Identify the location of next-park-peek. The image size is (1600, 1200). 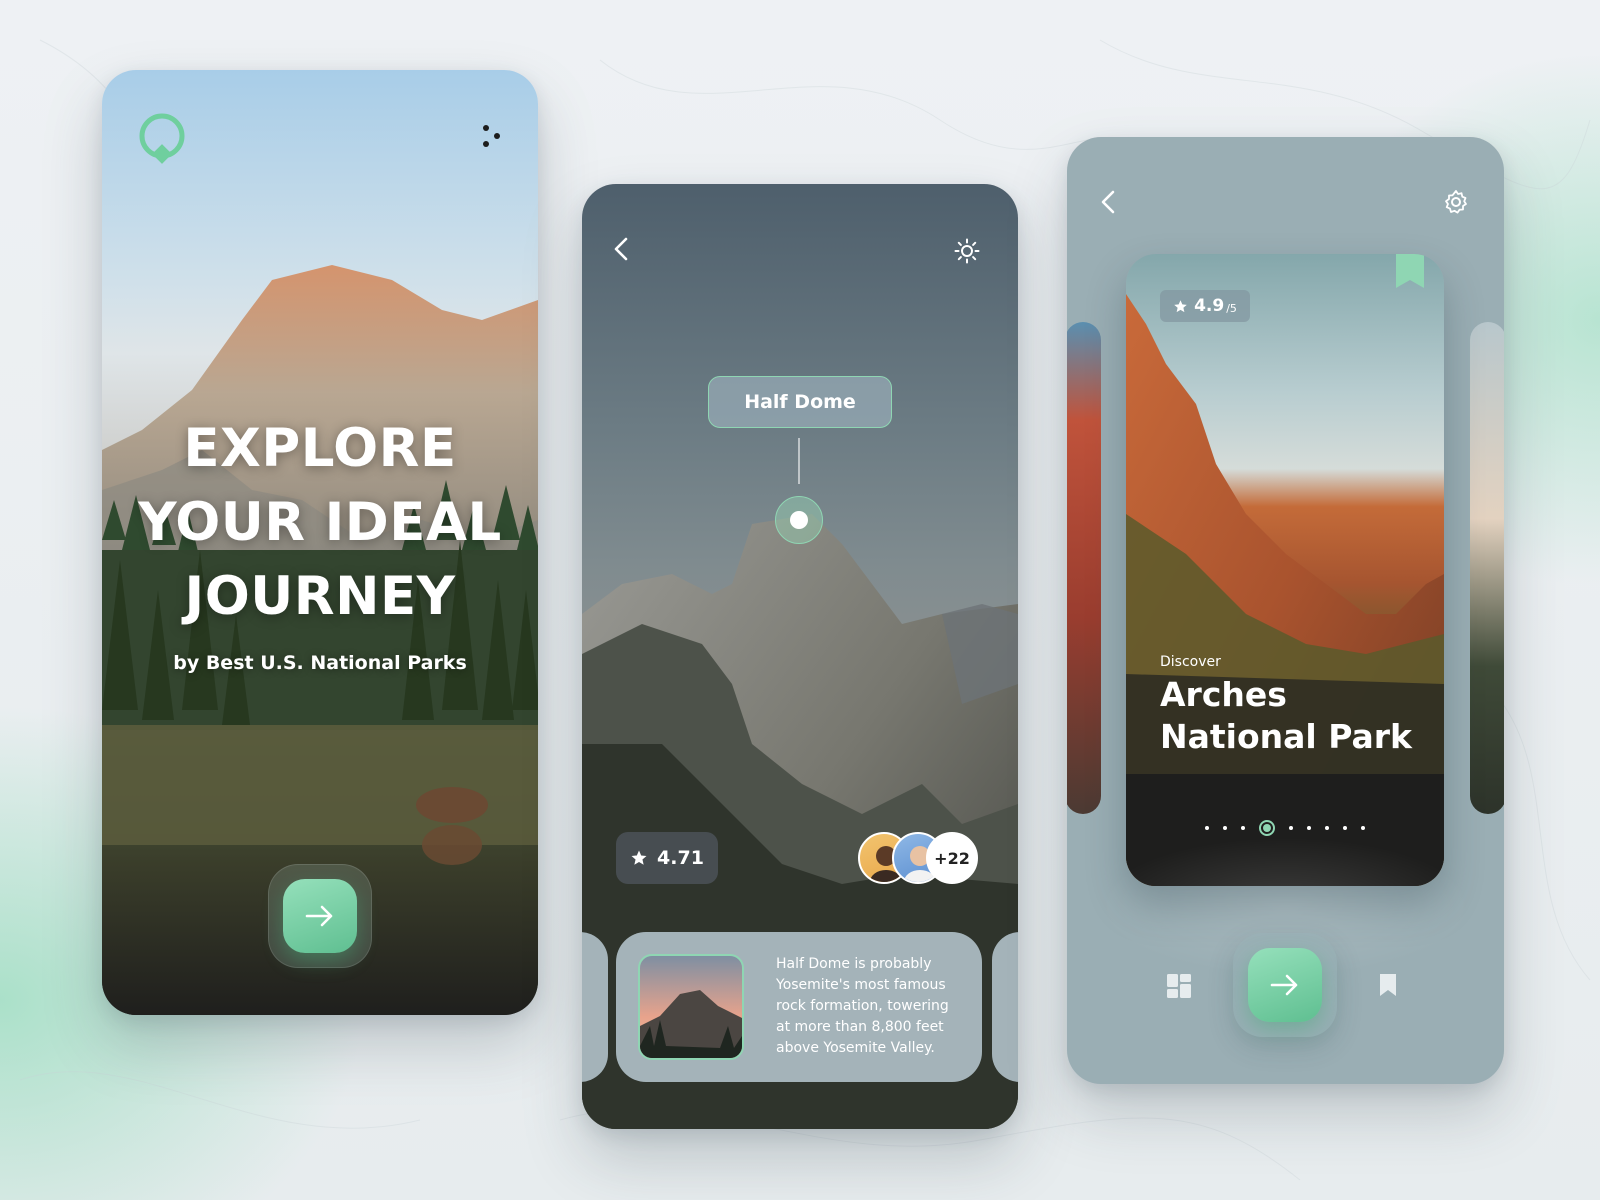
(1487, 568).